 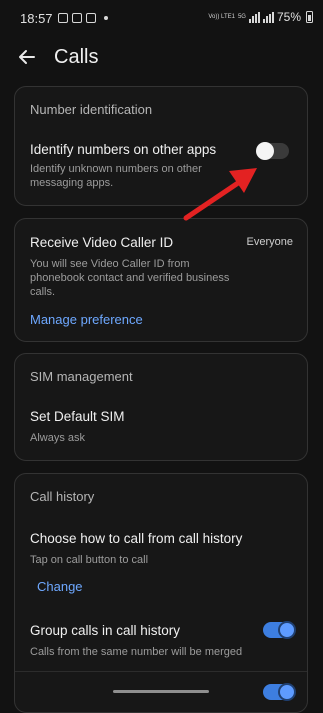 I want to click on home-indicator, so click(x=161, y=691).